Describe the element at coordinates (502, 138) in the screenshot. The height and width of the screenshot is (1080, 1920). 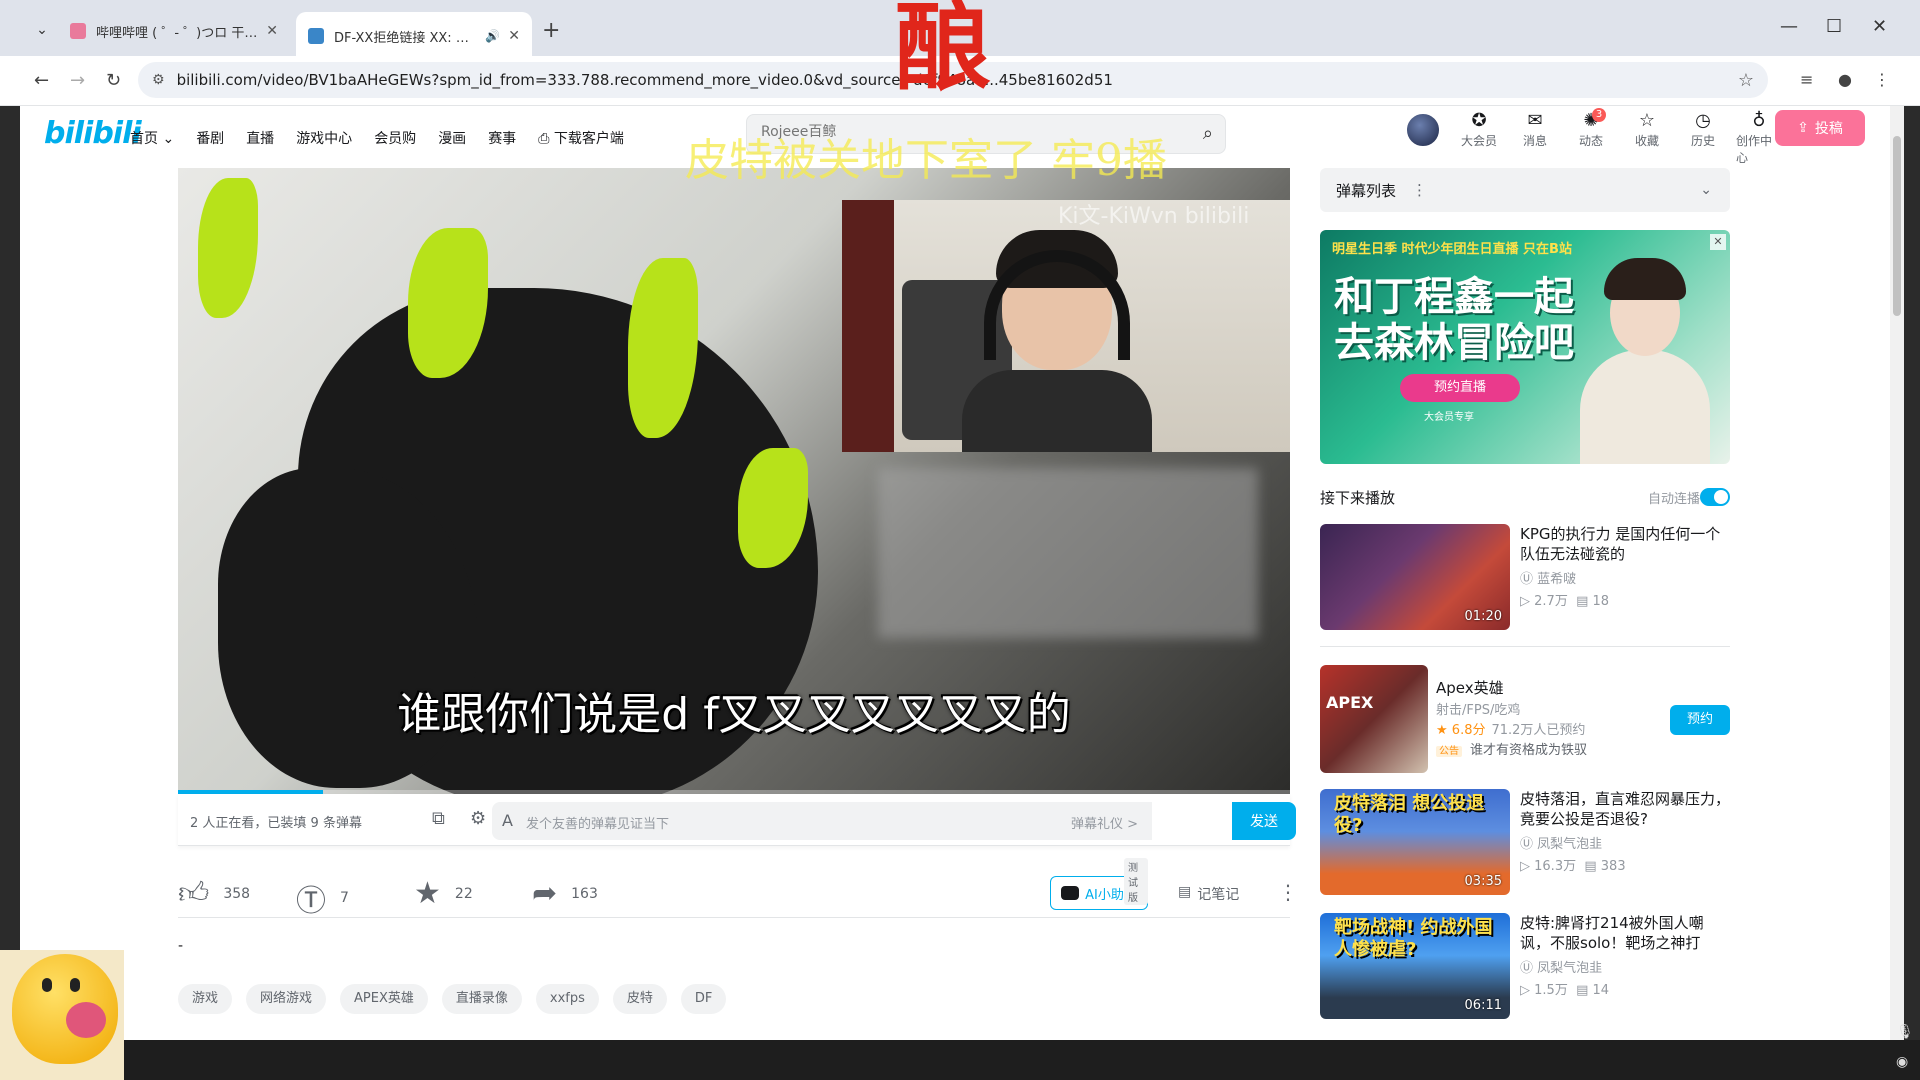
I see `nav-esports: 赛事` at that location.